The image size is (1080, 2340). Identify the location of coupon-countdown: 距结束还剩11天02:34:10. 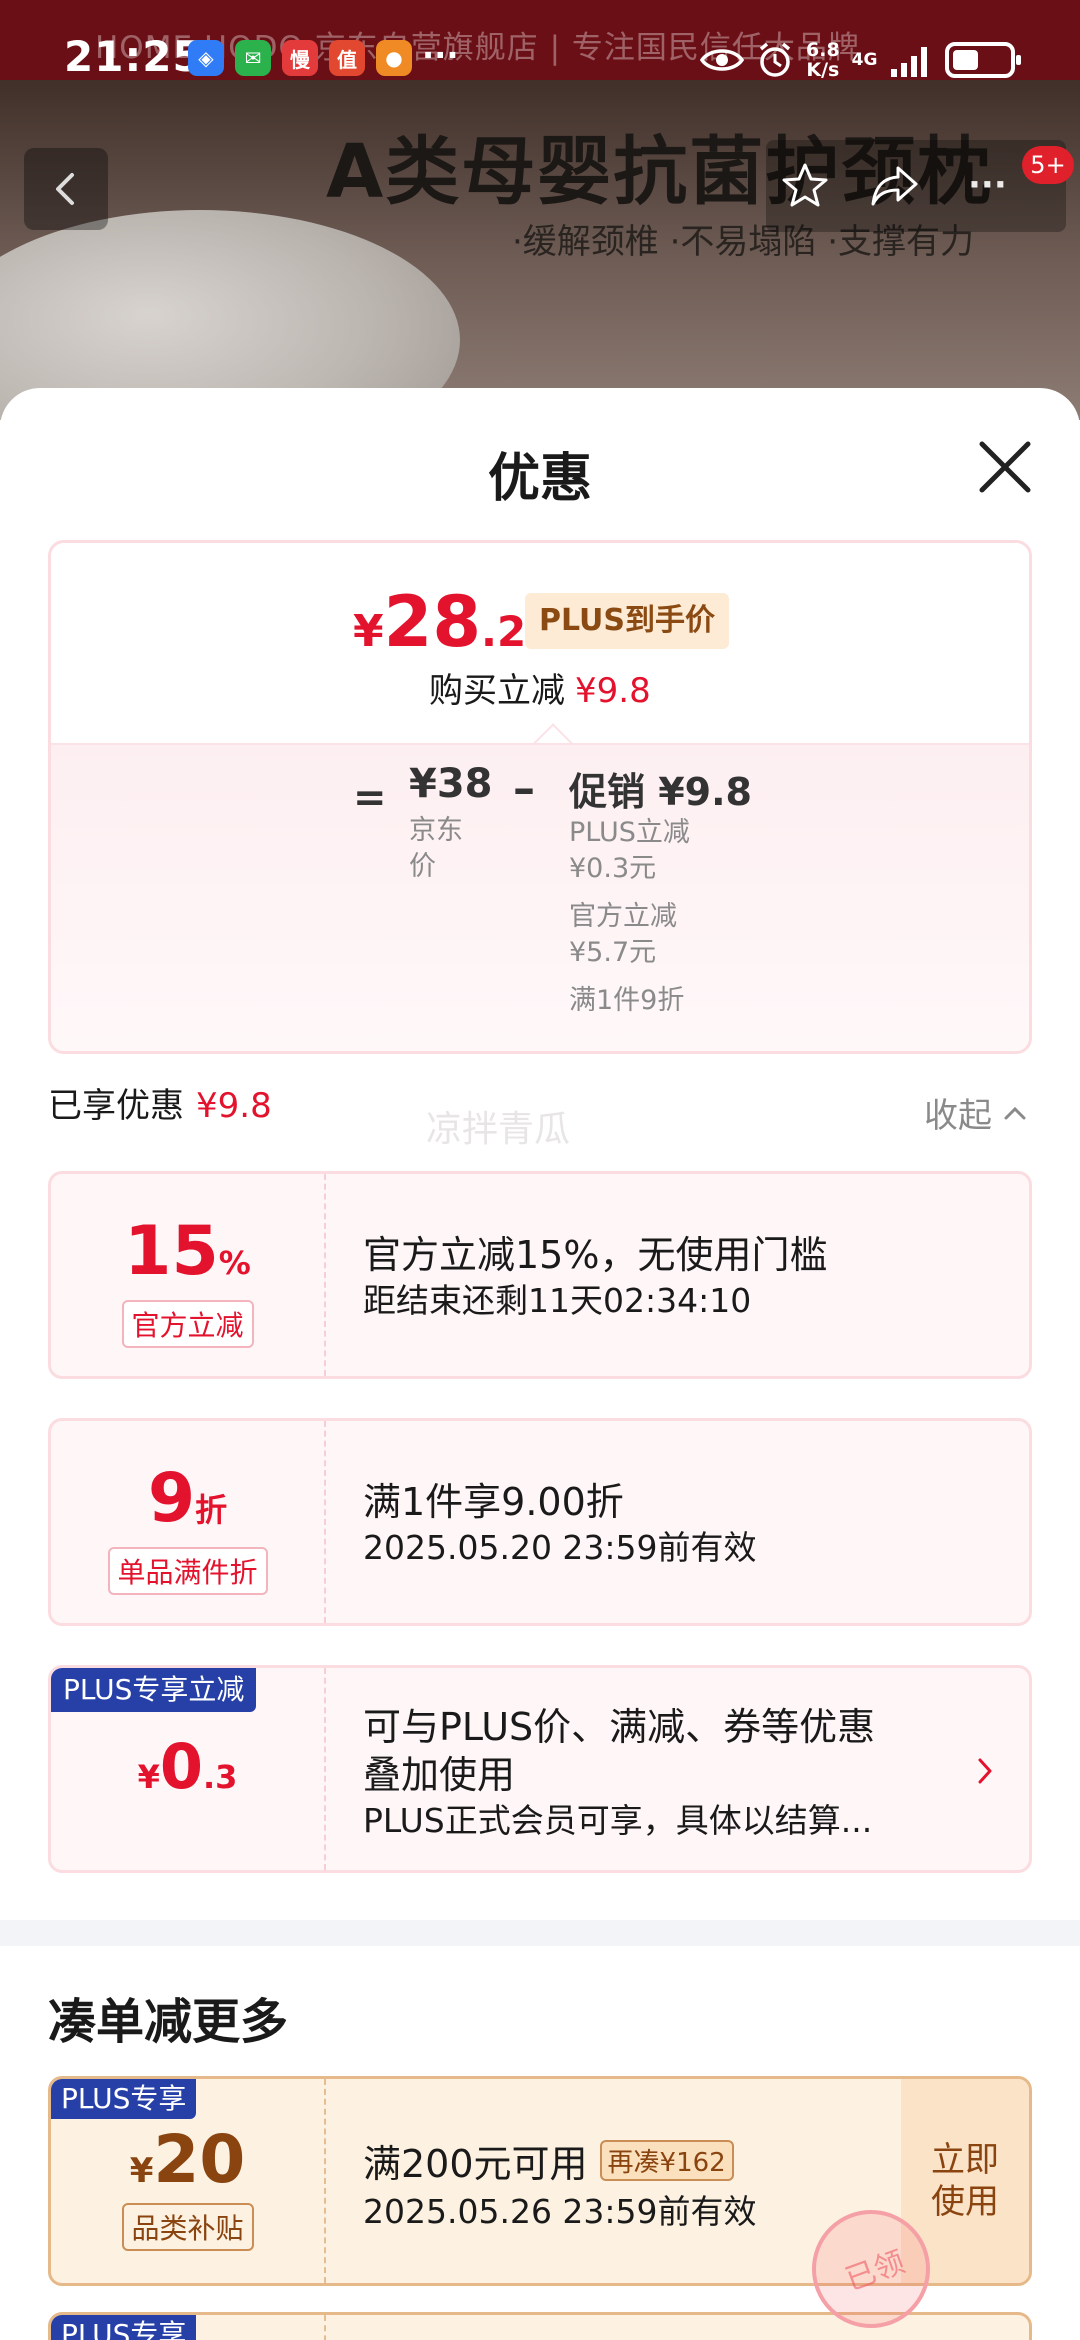
(557, 1300).